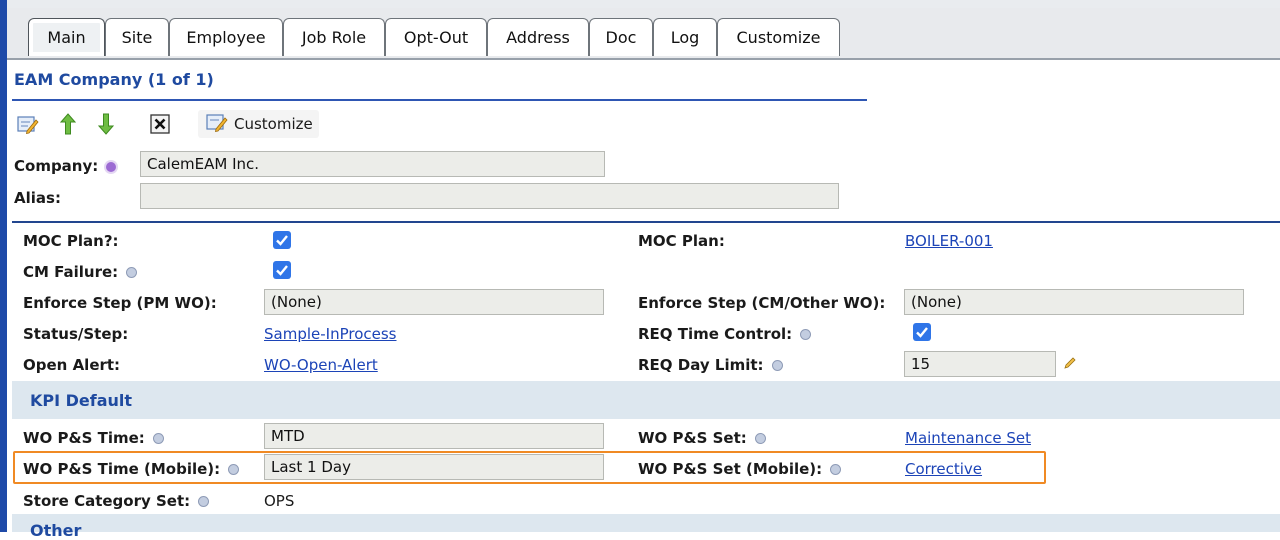 This screenshot has height=540, width=1280. I want to click on status-step-label: Status/Step:, so click(76, 334).